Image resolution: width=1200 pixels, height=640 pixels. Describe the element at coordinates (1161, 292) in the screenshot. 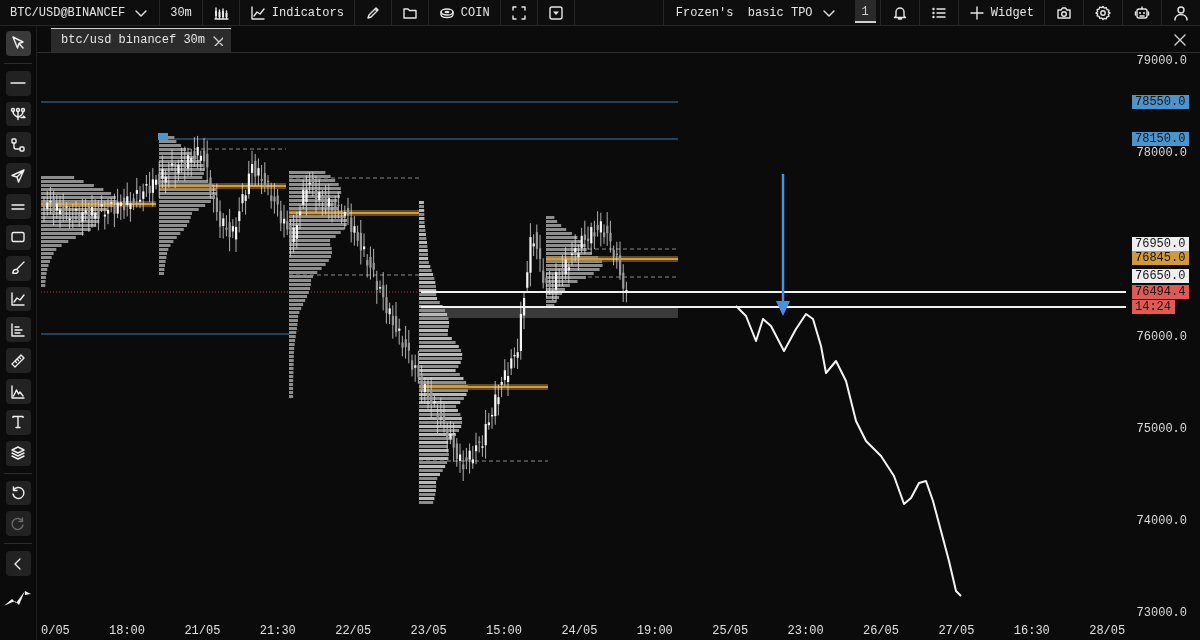

I see `price-tag: 76494.4` at that location.